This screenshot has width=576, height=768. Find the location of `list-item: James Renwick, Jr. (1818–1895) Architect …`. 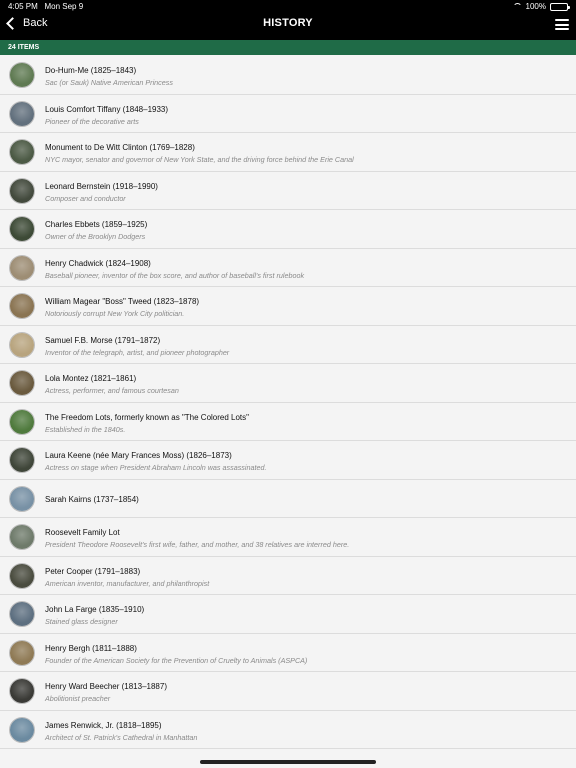

list-item: James Renwick, Jr. (1818–1895) Architect … is located at coordinates (288, 729).